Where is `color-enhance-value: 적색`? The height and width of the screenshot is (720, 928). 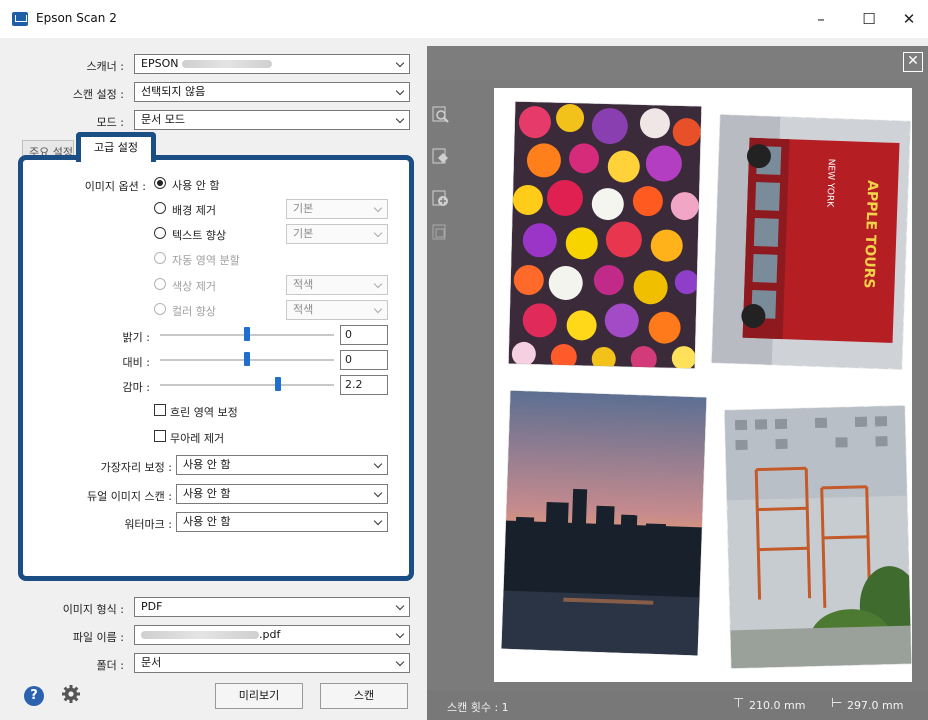 color-enhance-value: 적색 is located at coordinates (303, 309).